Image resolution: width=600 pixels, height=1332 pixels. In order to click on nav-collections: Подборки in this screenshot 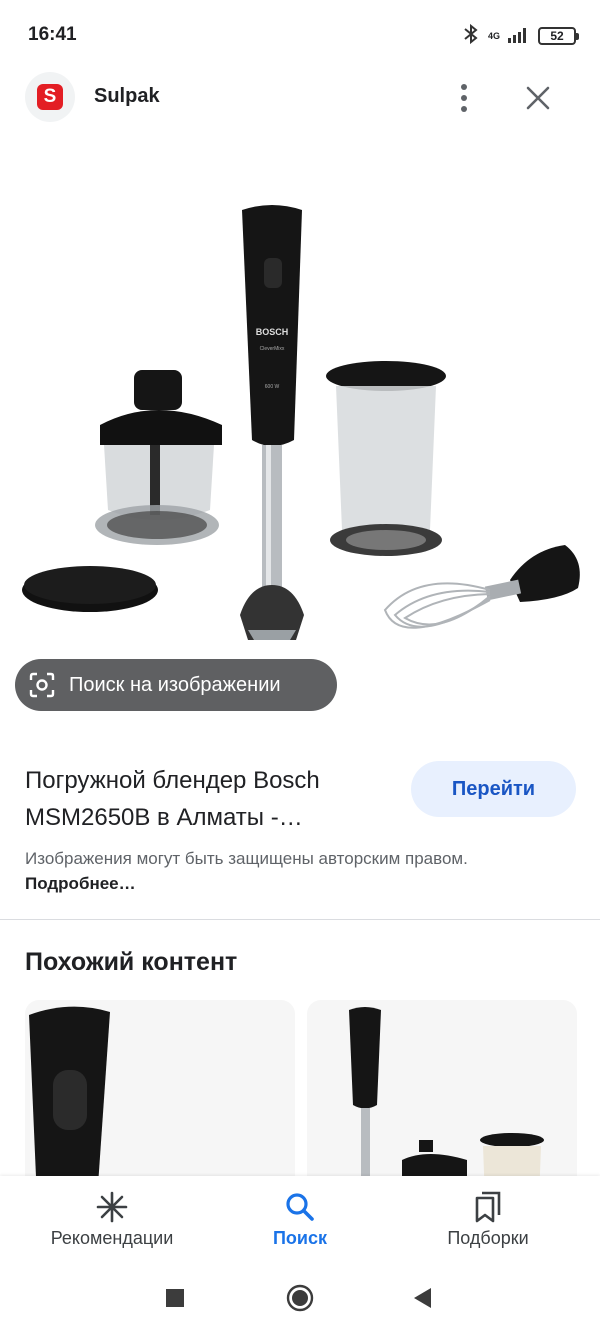, I will do `click(488, 1219)`.